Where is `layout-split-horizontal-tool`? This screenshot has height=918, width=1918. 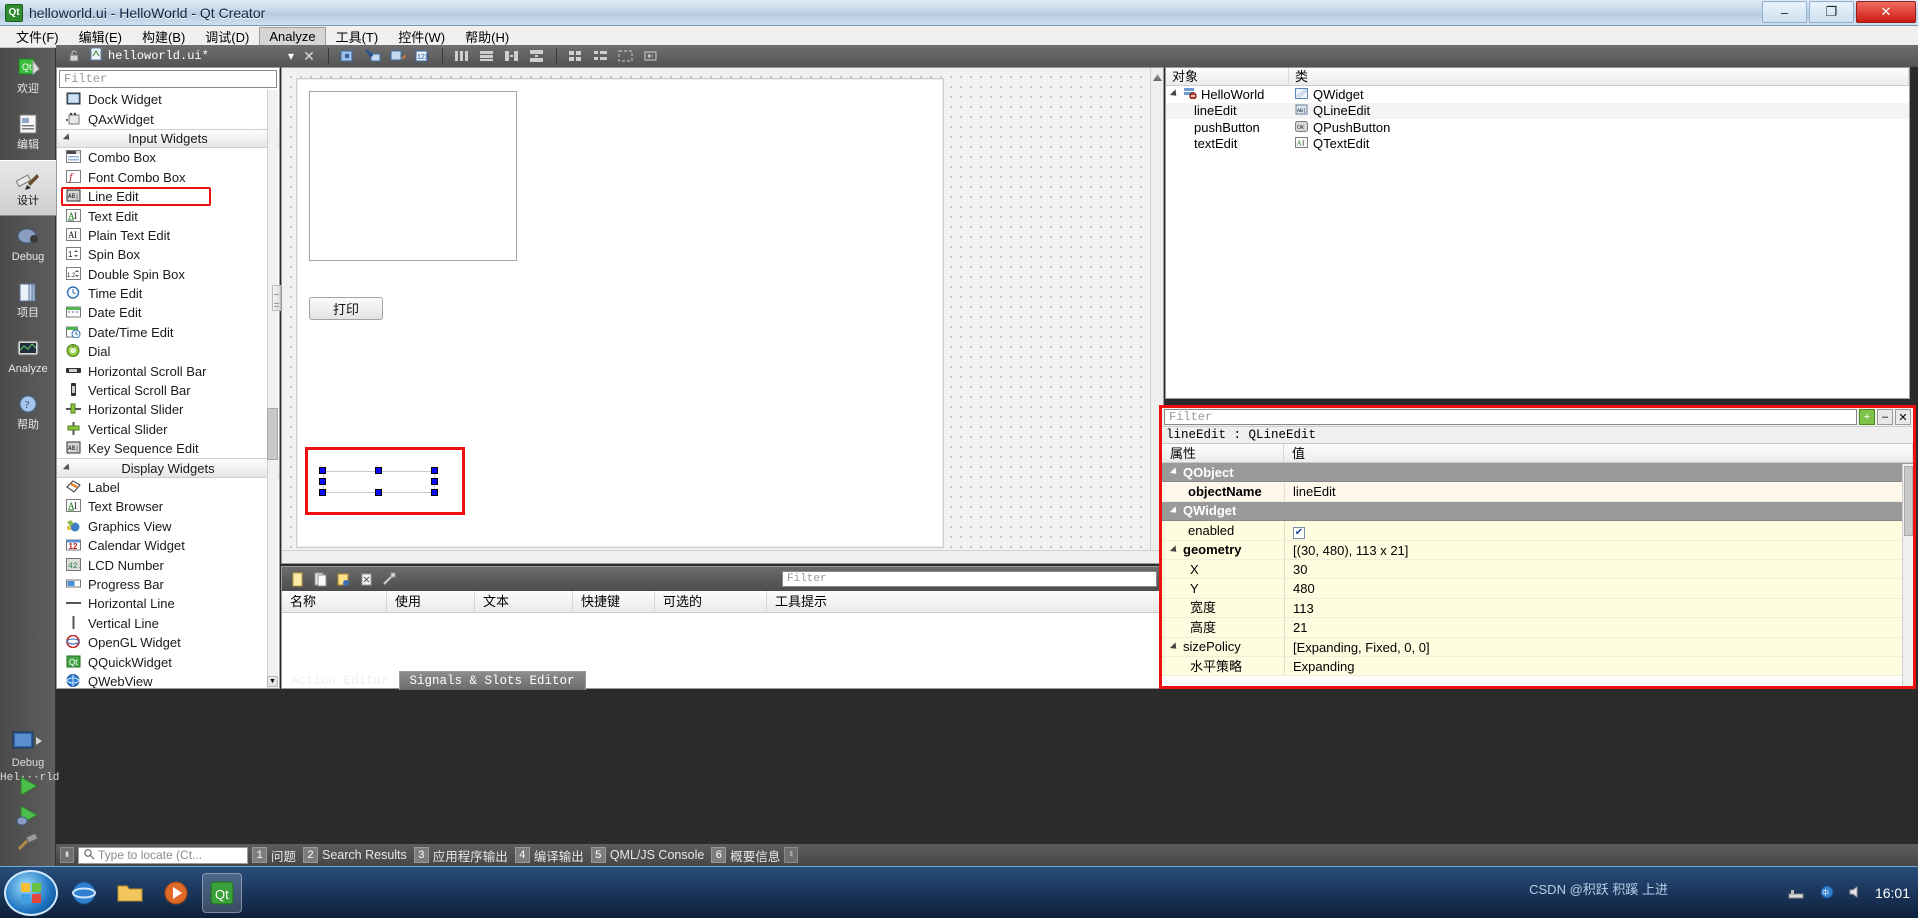 layout-split-horizontal-tool is located at coordinates (512, 56).